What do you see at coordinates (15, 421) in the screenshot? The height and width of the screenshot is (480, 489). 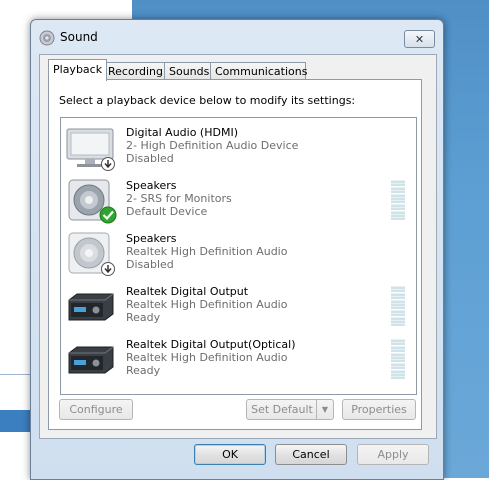 I see `background-selection-bar` at bounding box center [15, 421].